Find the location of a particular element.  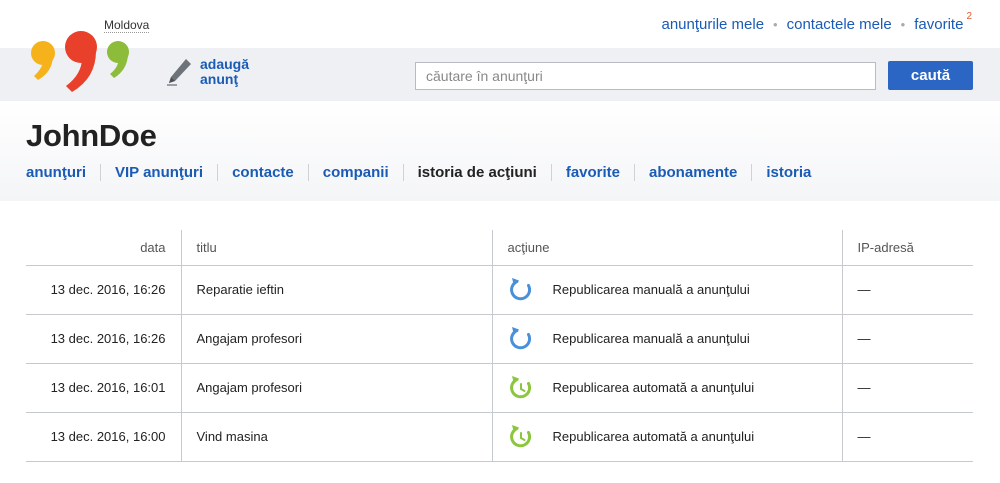

tab-action-history: istoria de acţiuni is located at coordinates (476, 172).